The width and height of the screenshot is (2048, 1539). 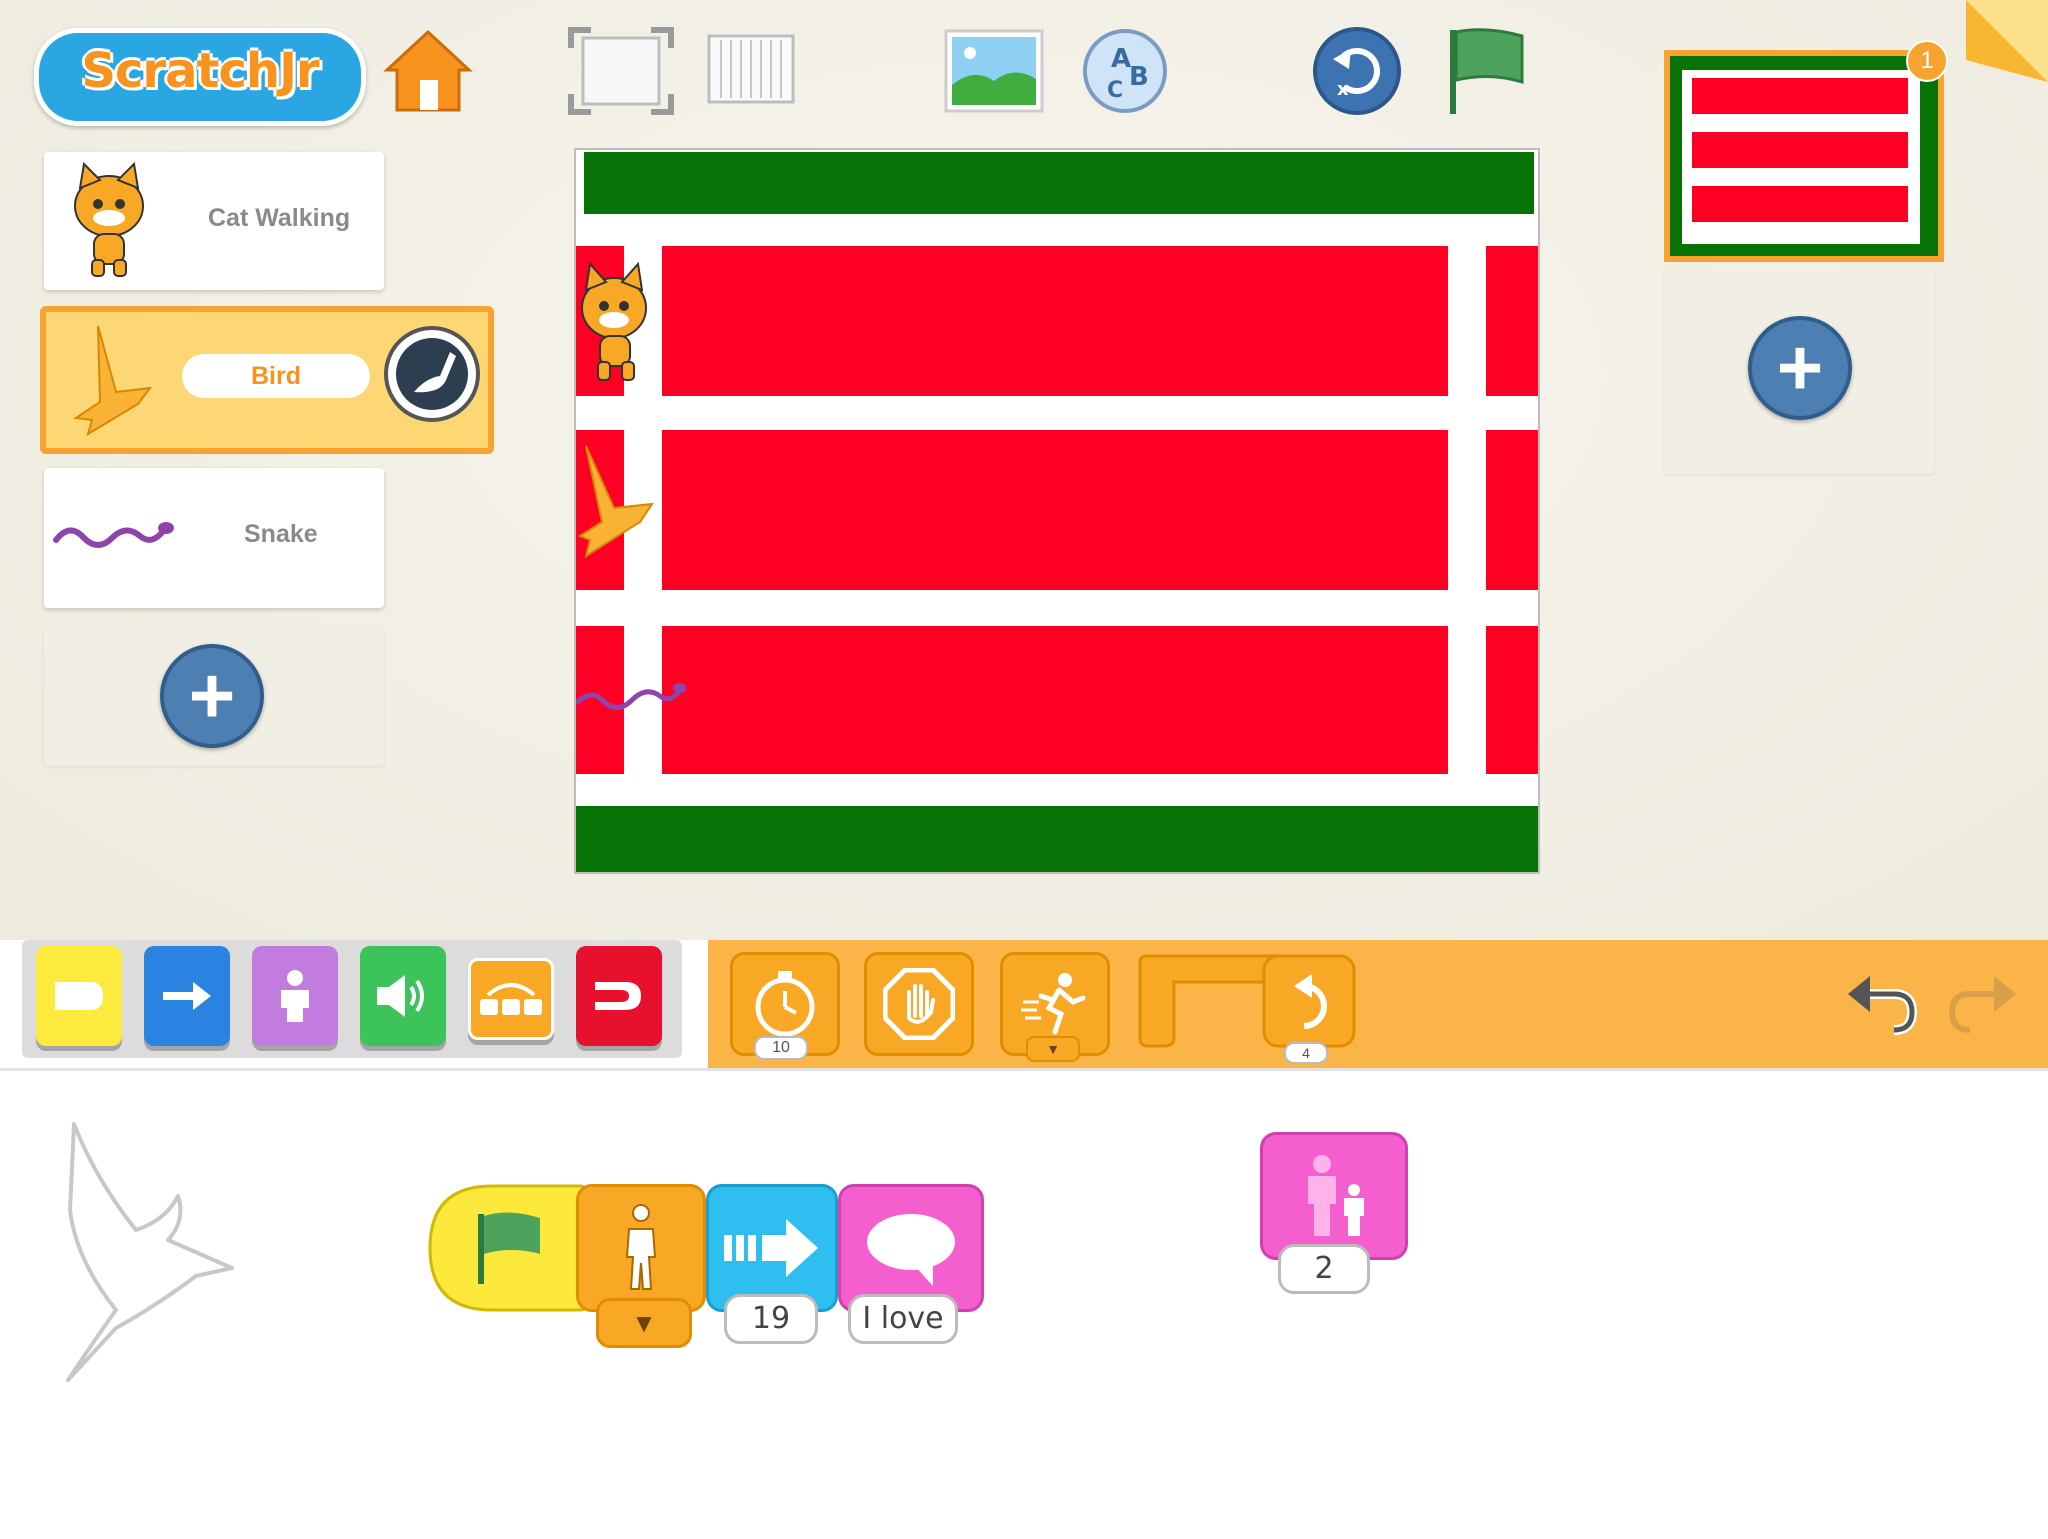 I want to click on cat-sprite-icon, so click(x=109, y=219).